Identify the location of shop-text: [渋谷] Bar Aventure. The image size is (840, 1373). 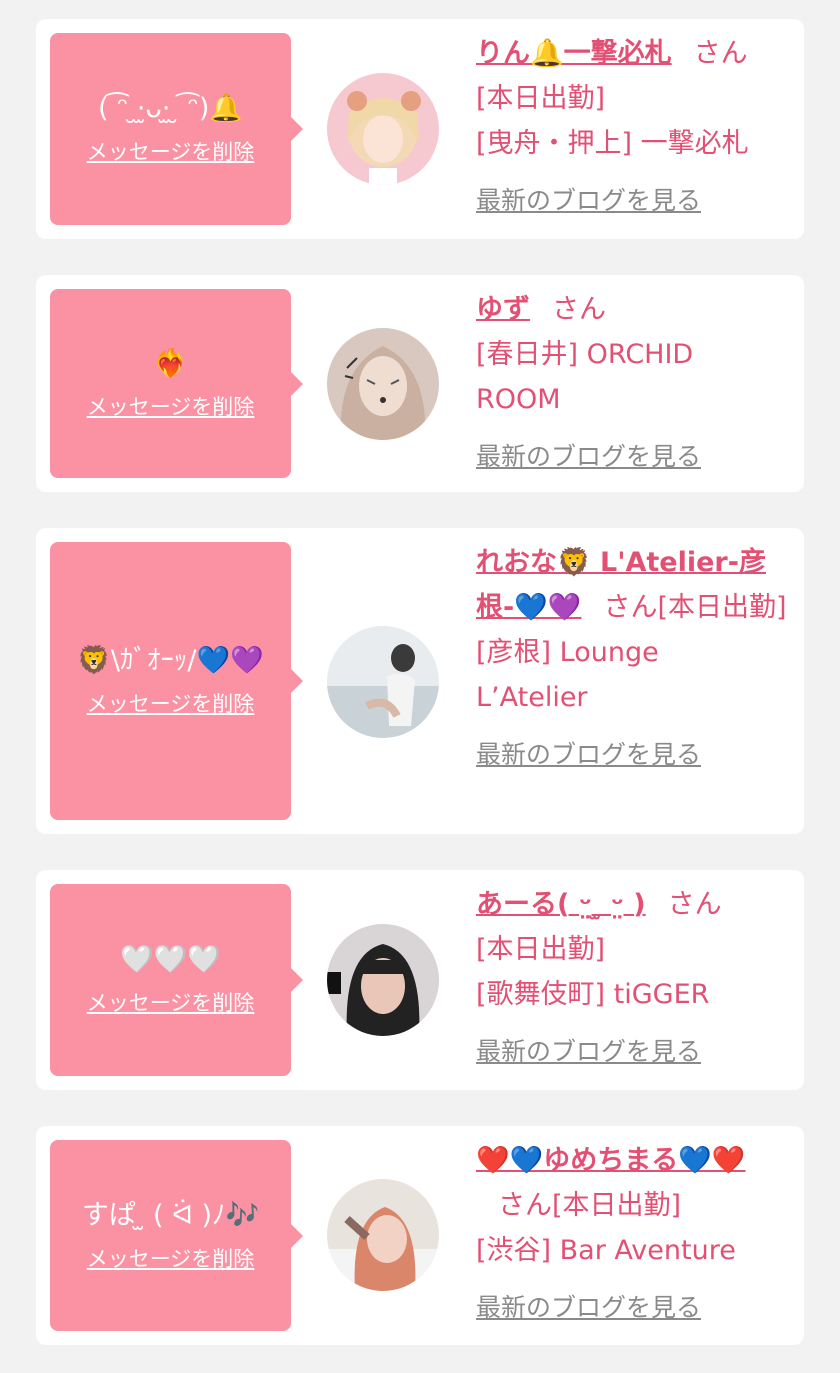
(606, 1250).